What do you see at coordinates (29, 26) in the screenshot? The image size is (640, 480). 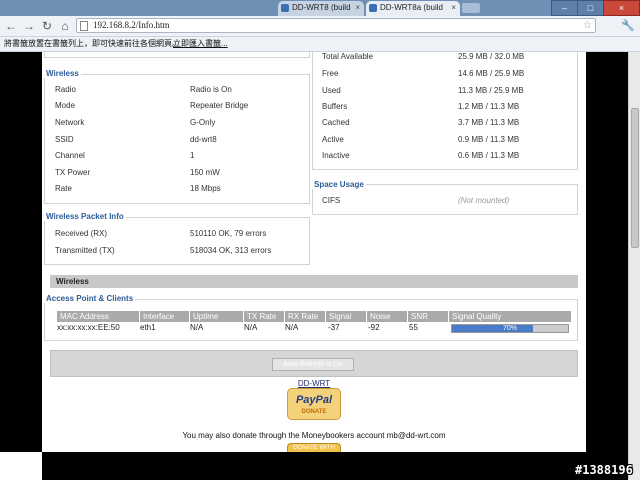 I see `forward-arrow-icon: →` at bounding box center [29, 26].